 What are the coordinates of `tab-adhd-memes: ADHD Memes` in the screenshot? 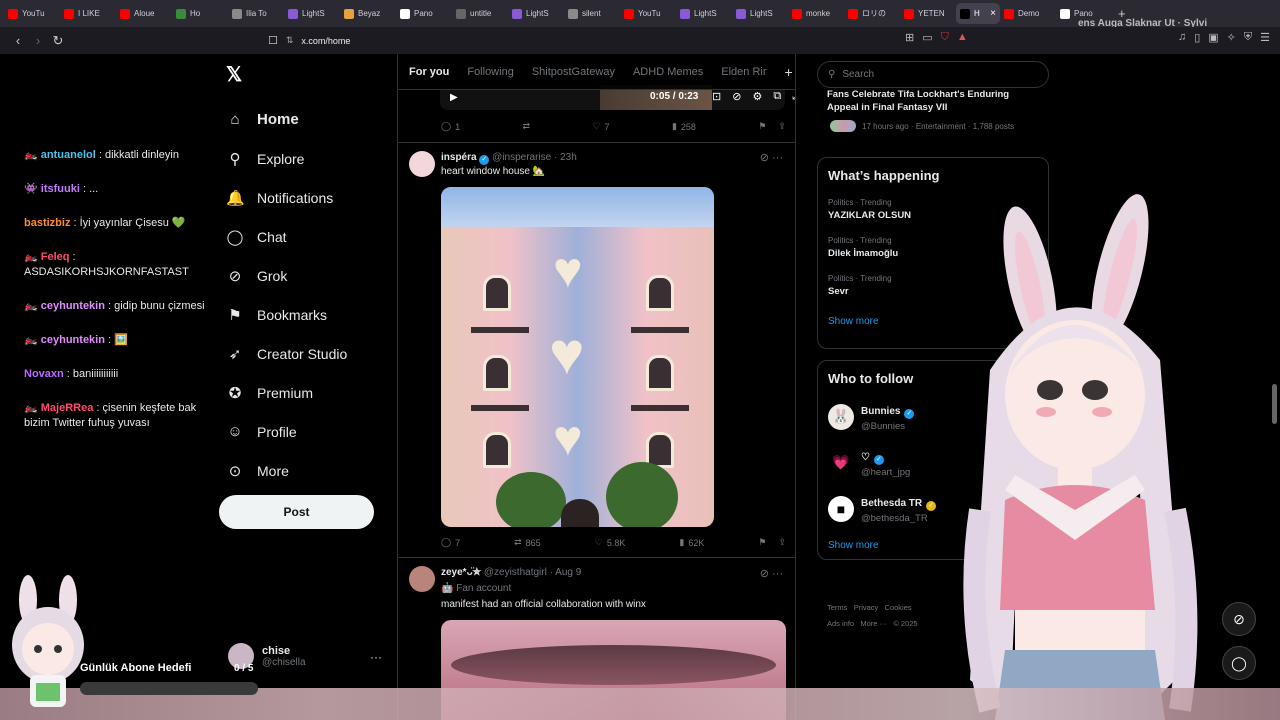 It's located at (668, 72).